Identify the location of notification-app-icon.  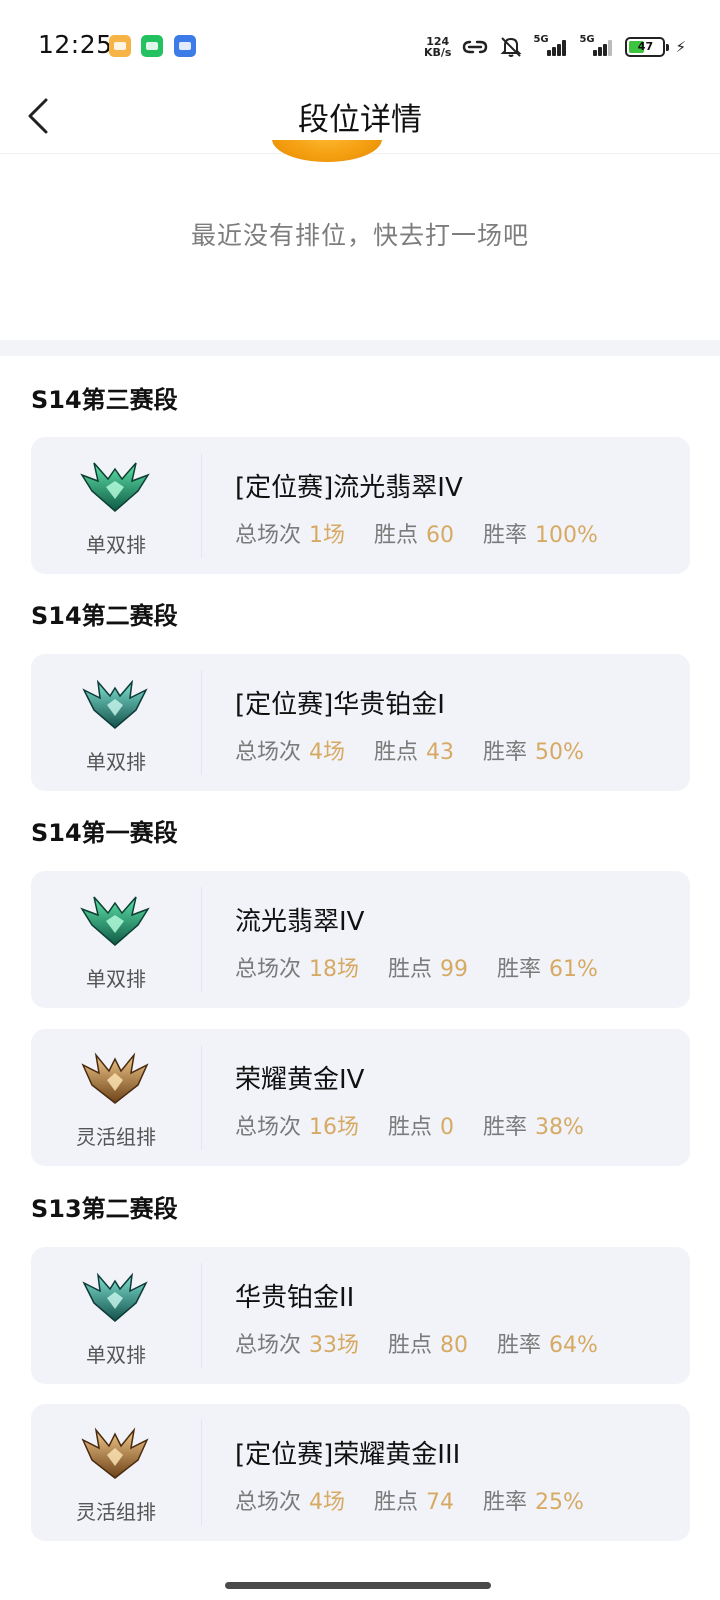
(120, 46).